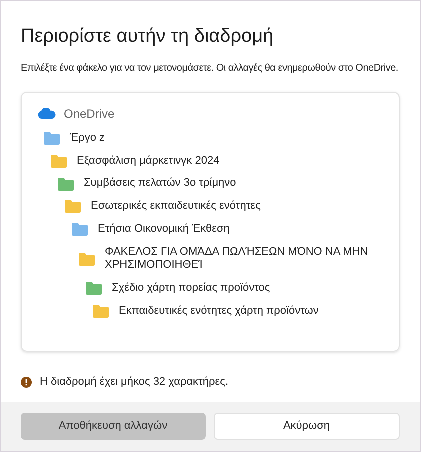  Describe the element at coordinates (89, 113) in the screenshot. I see `tree-root-label: OneDrive` at that location.